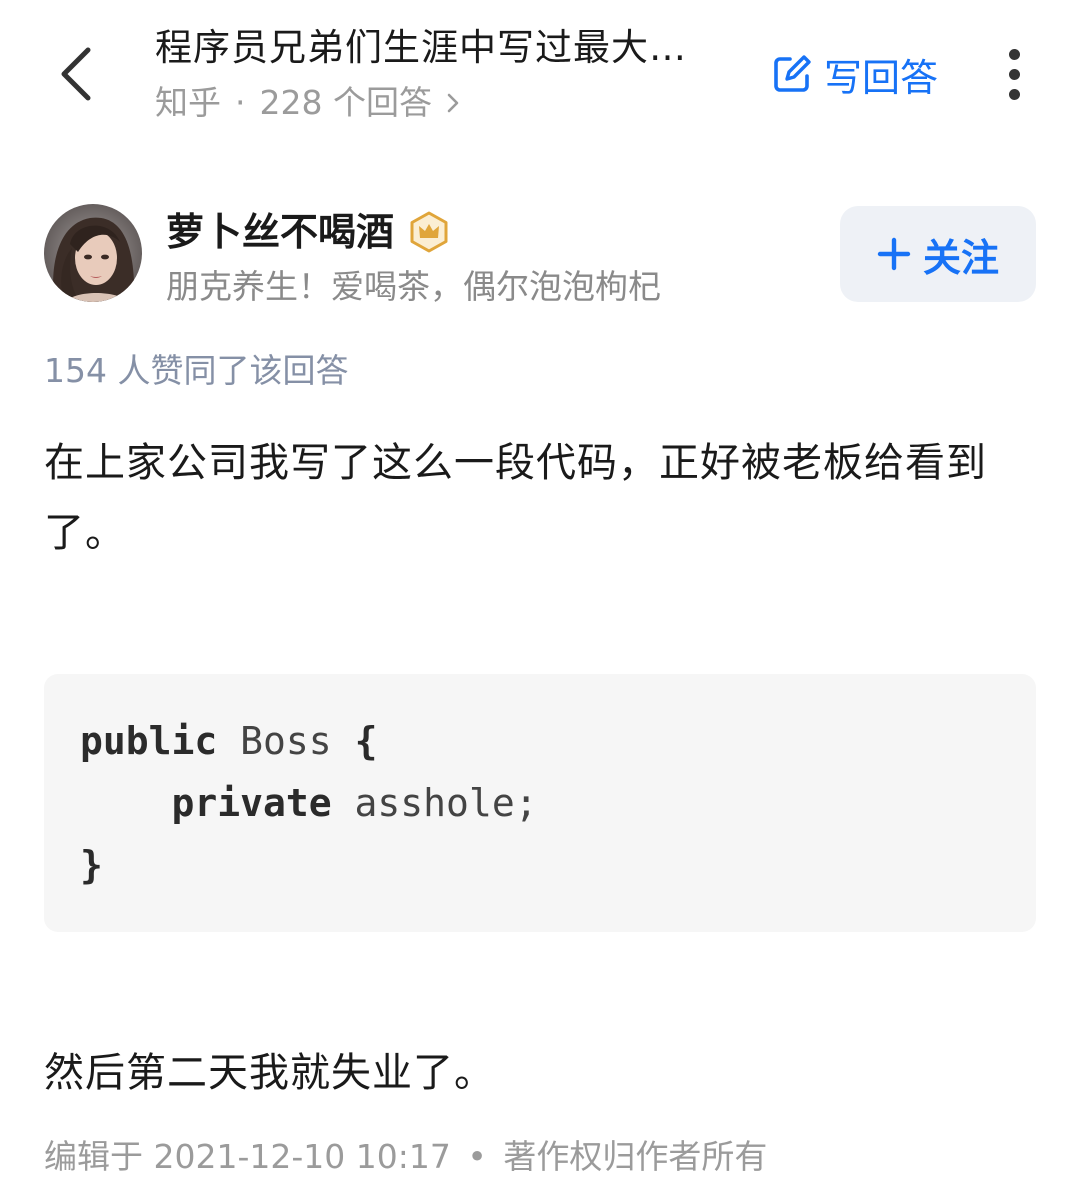 The image size is (1080, 1190). I want to click on avatar, so click(93, 253).